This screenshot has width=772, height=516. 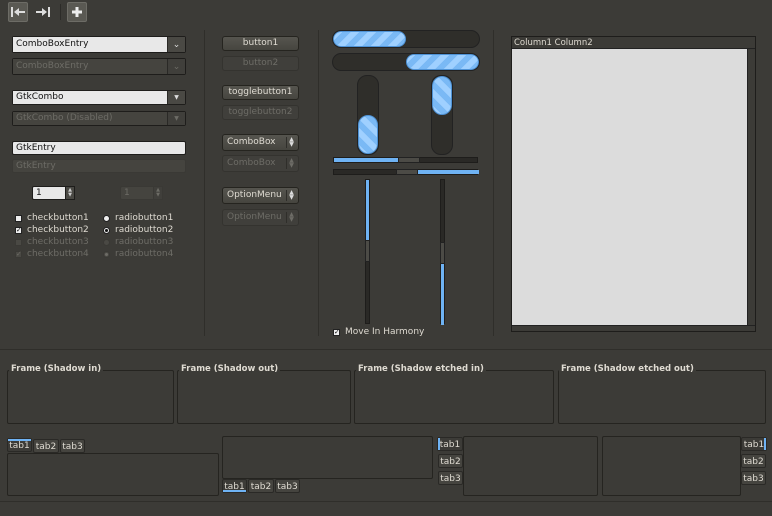 I want to click on checkbutton1: checkbutton1, so click(x=52, y=218).